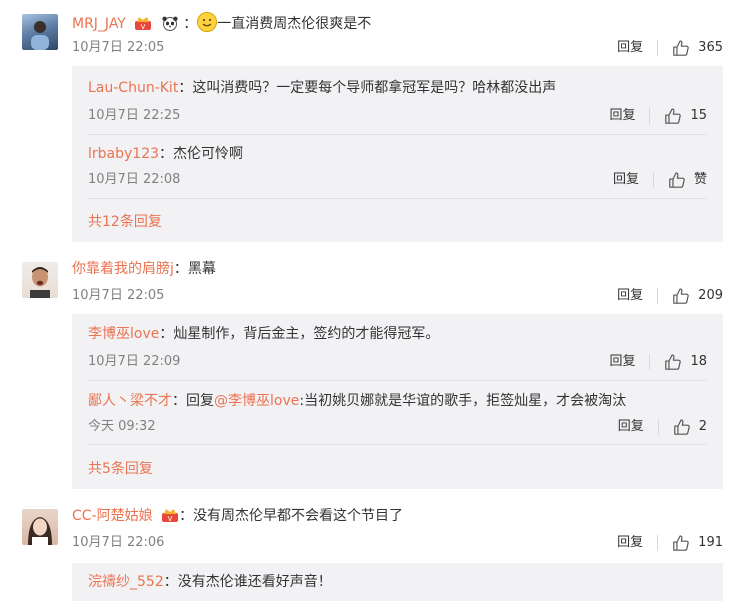 This screenshot has width=749, height=601. Describe the element at coordinates (134, 179) in the screenshot. I see `timestamp: 10月7日 22:08` at that location.